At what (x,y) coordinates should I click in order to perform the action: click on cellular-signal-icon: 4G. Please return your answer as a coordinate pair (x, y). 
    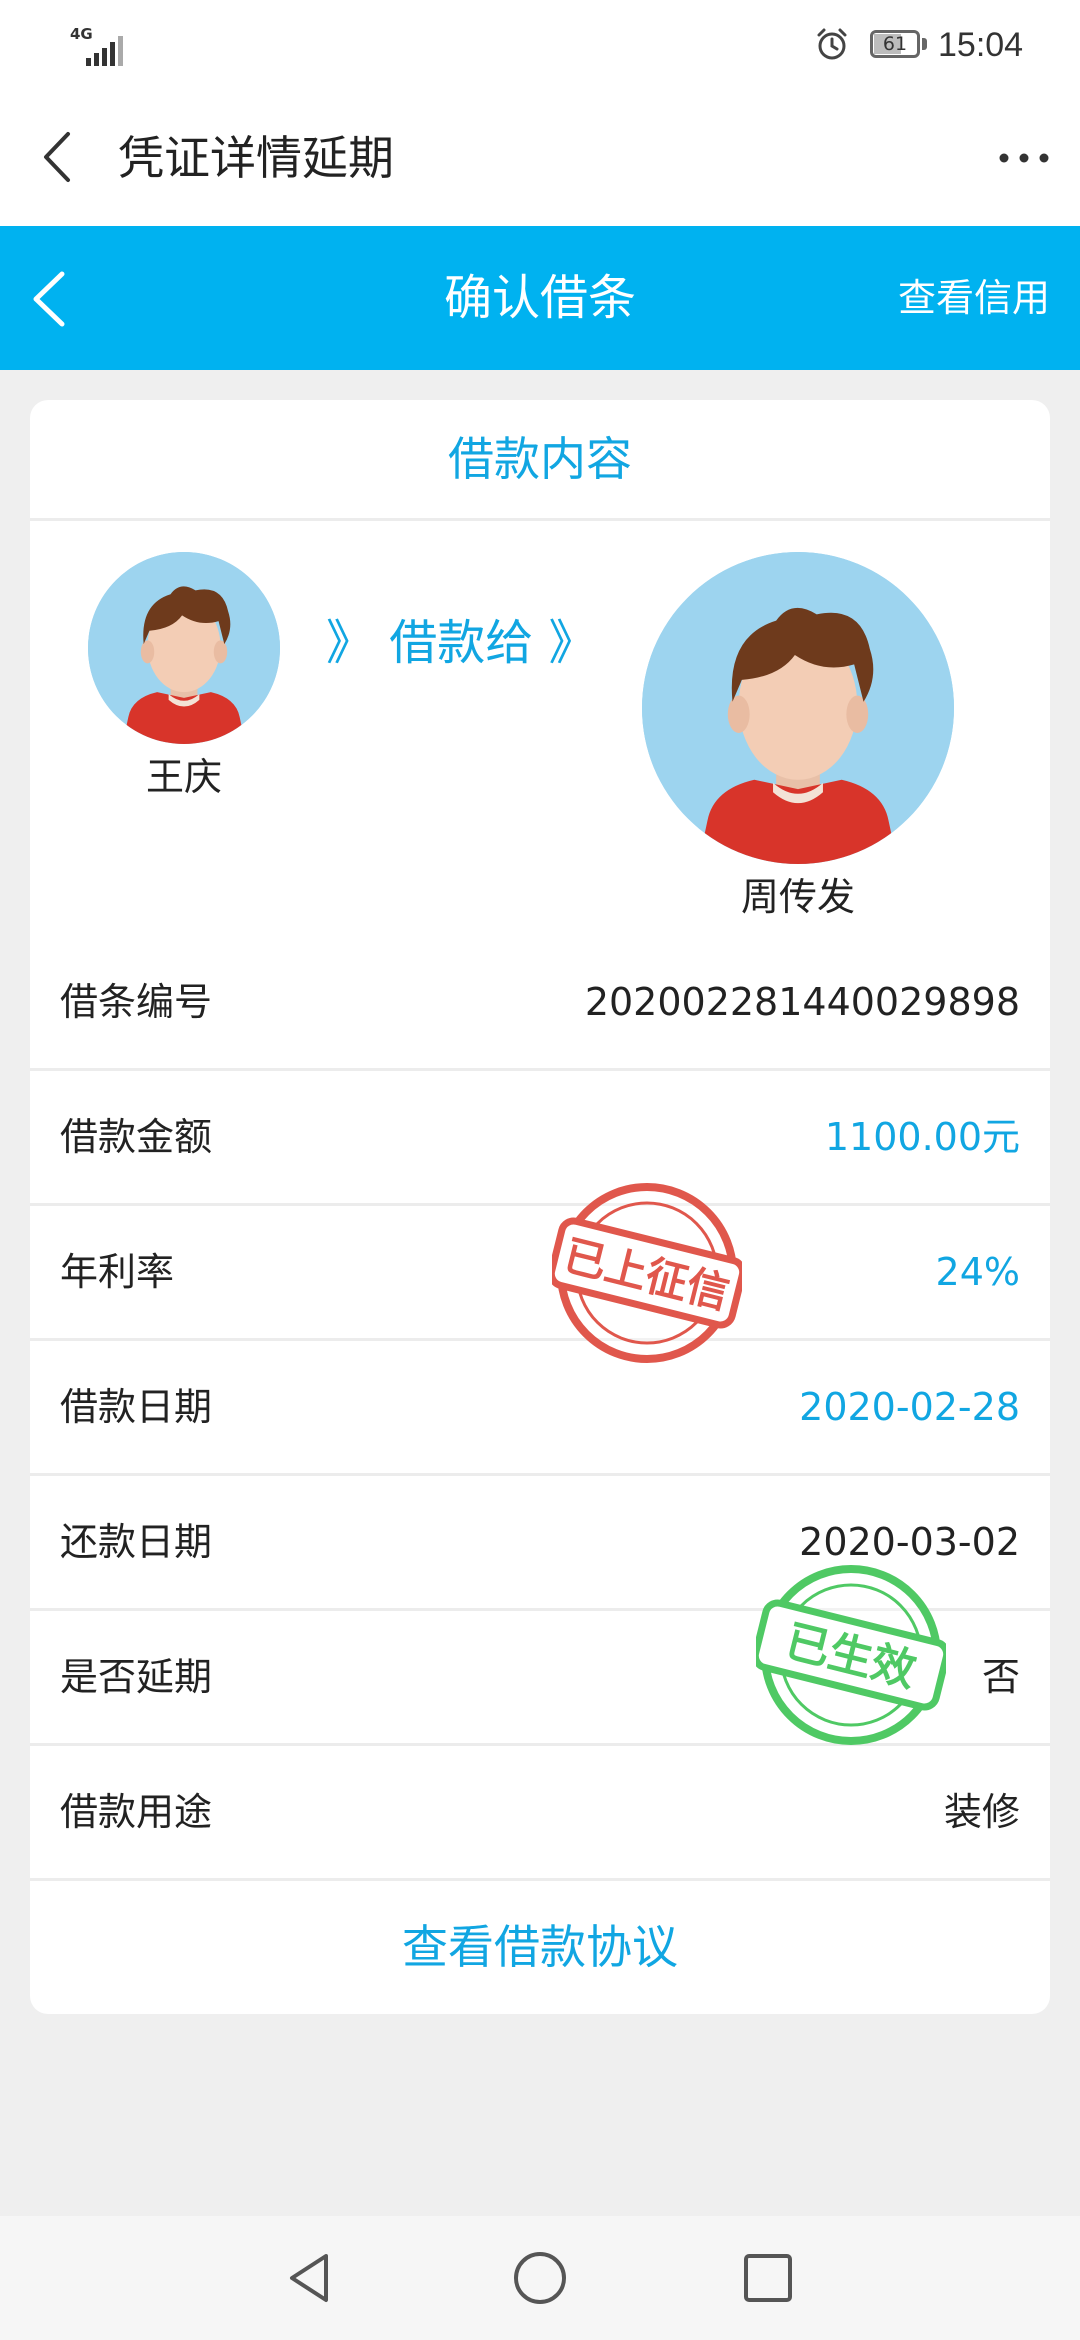
    Looking at the image, I should click on (98, 46).